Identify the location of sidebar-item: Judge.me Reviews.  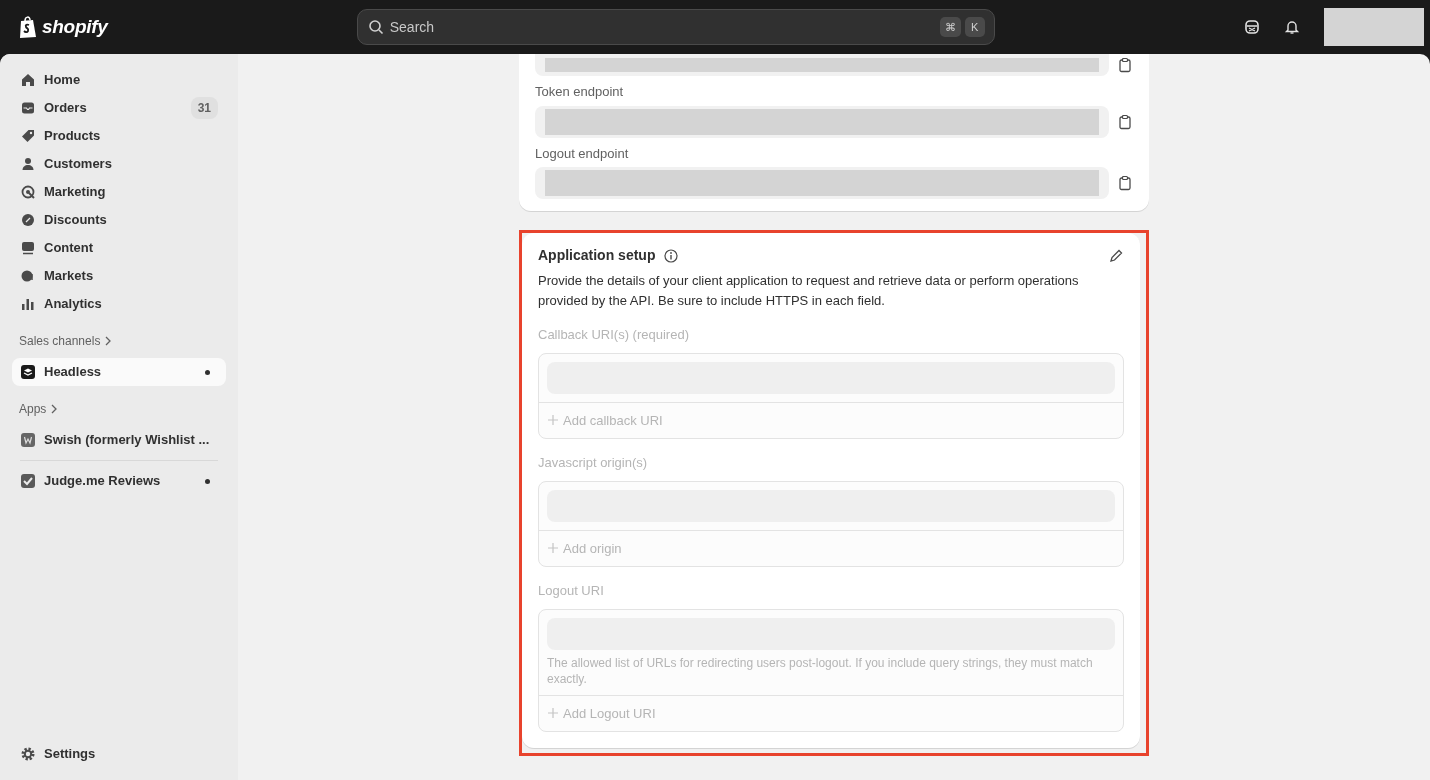
(119, 481).